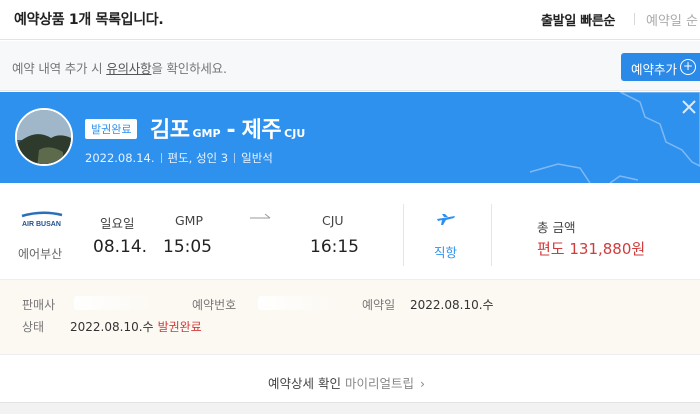  Describe the element at coordinates (403, 235) in the screenshot. I see `flight-divider` at that location.